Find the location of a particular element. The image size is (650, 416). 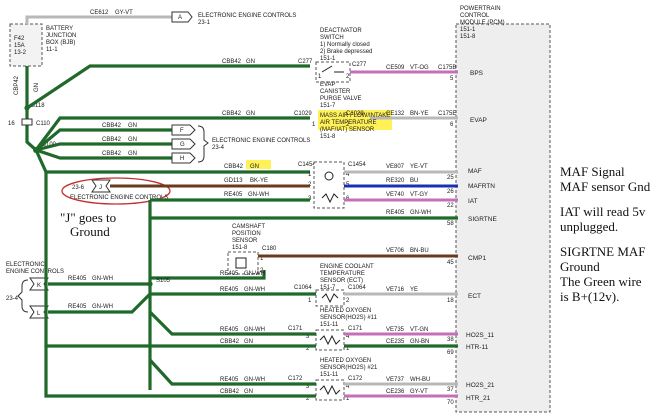

ho2s11-pcm-signal1: HO2S_11 is located at coordinates (480, 335).